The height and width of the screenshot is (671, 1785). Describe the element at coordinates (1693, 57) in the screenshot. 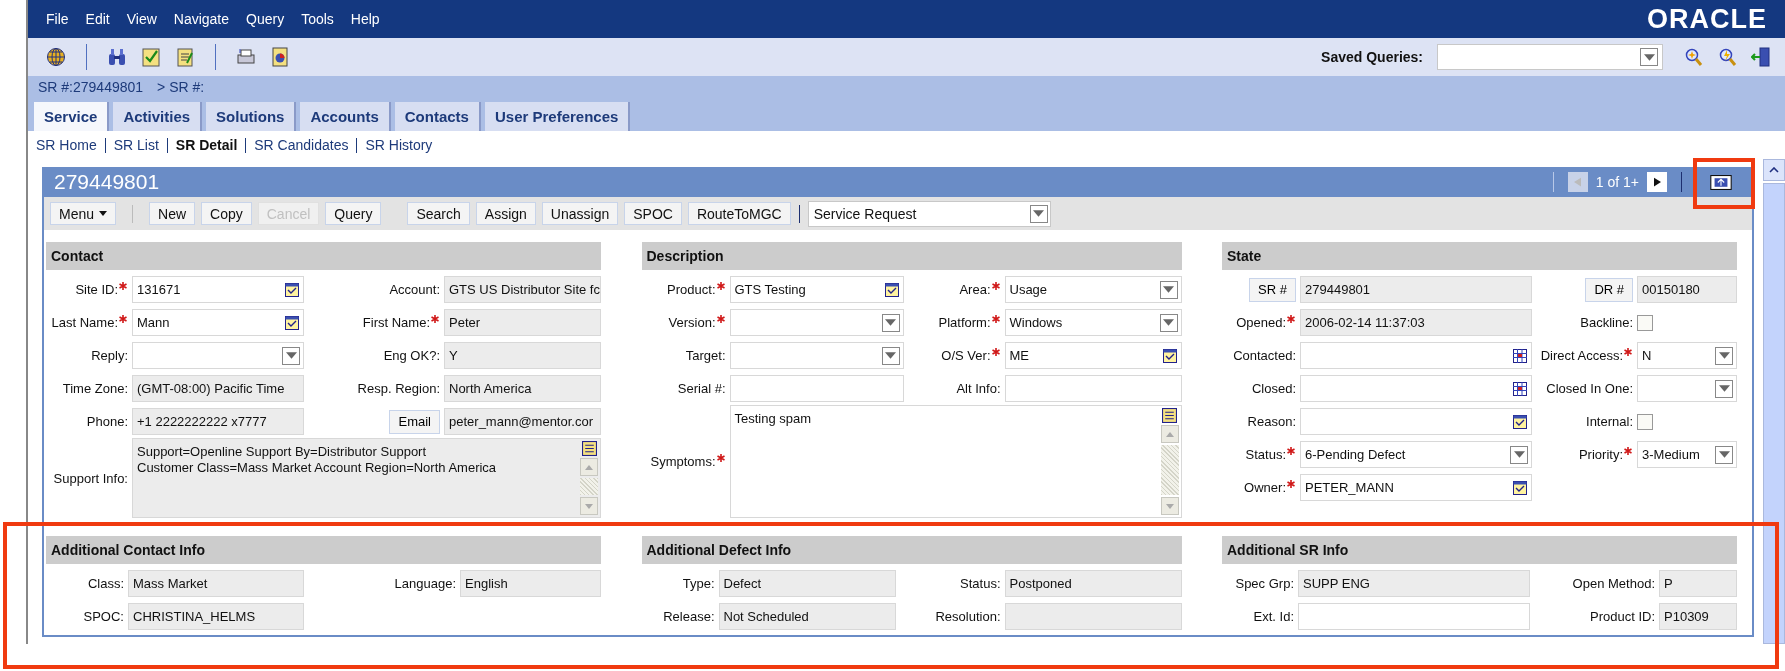

I see `magnifier-star-icon` at that location.